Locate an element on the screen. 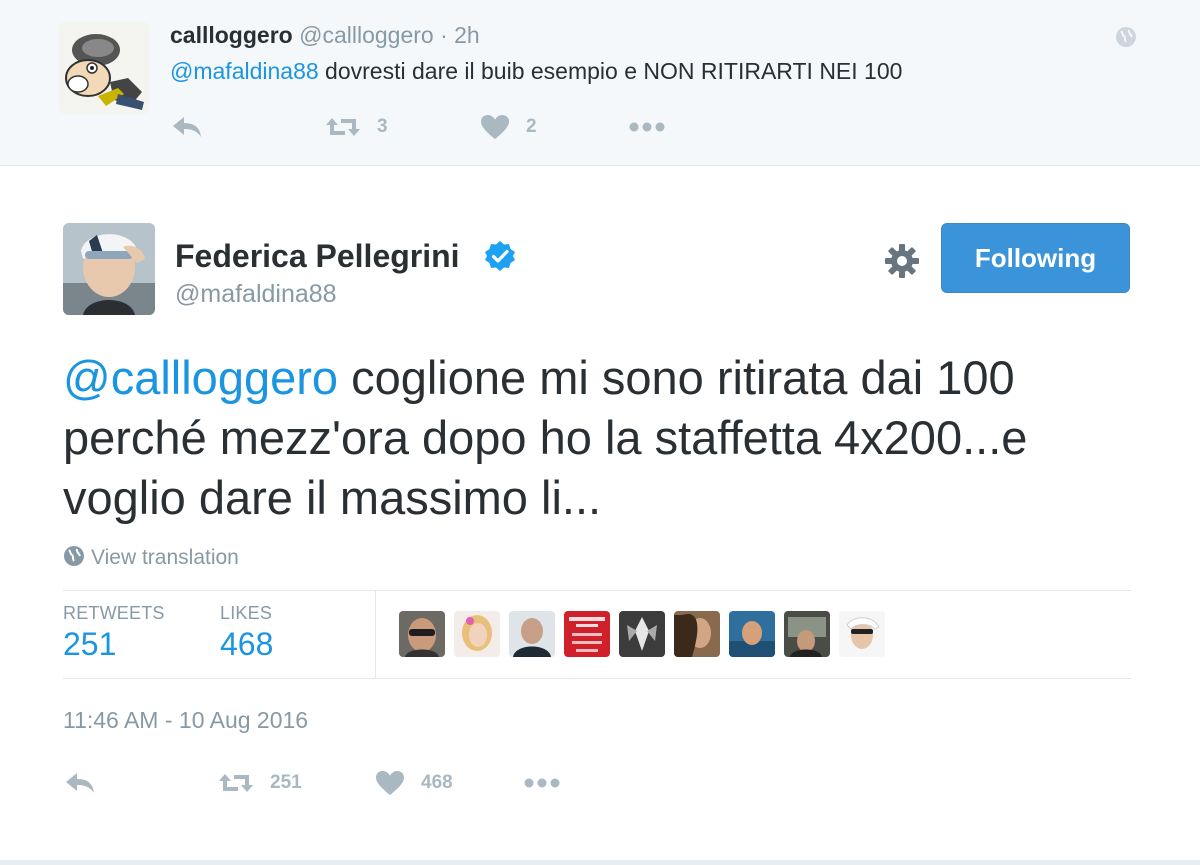 This screenshot has height=865, width=1200. retweet-button: 251 is located at coordinates (260, 783).